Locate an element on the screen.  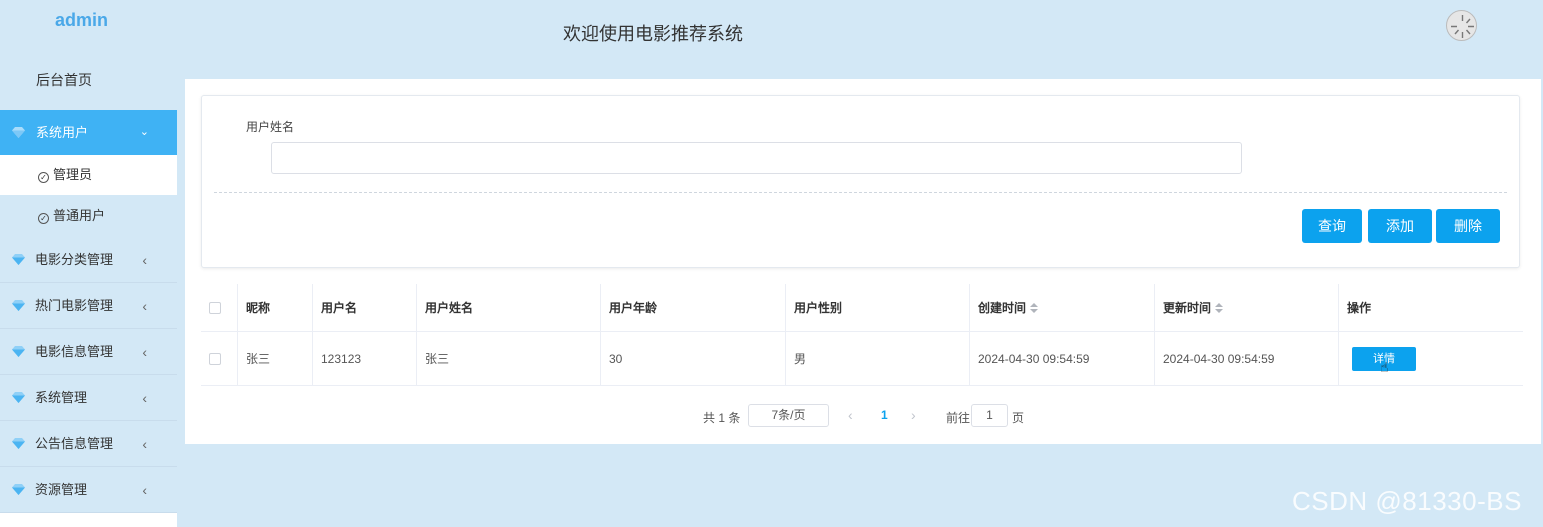
column-header-created: 创建时间 is located at coordinates (1062, 307).